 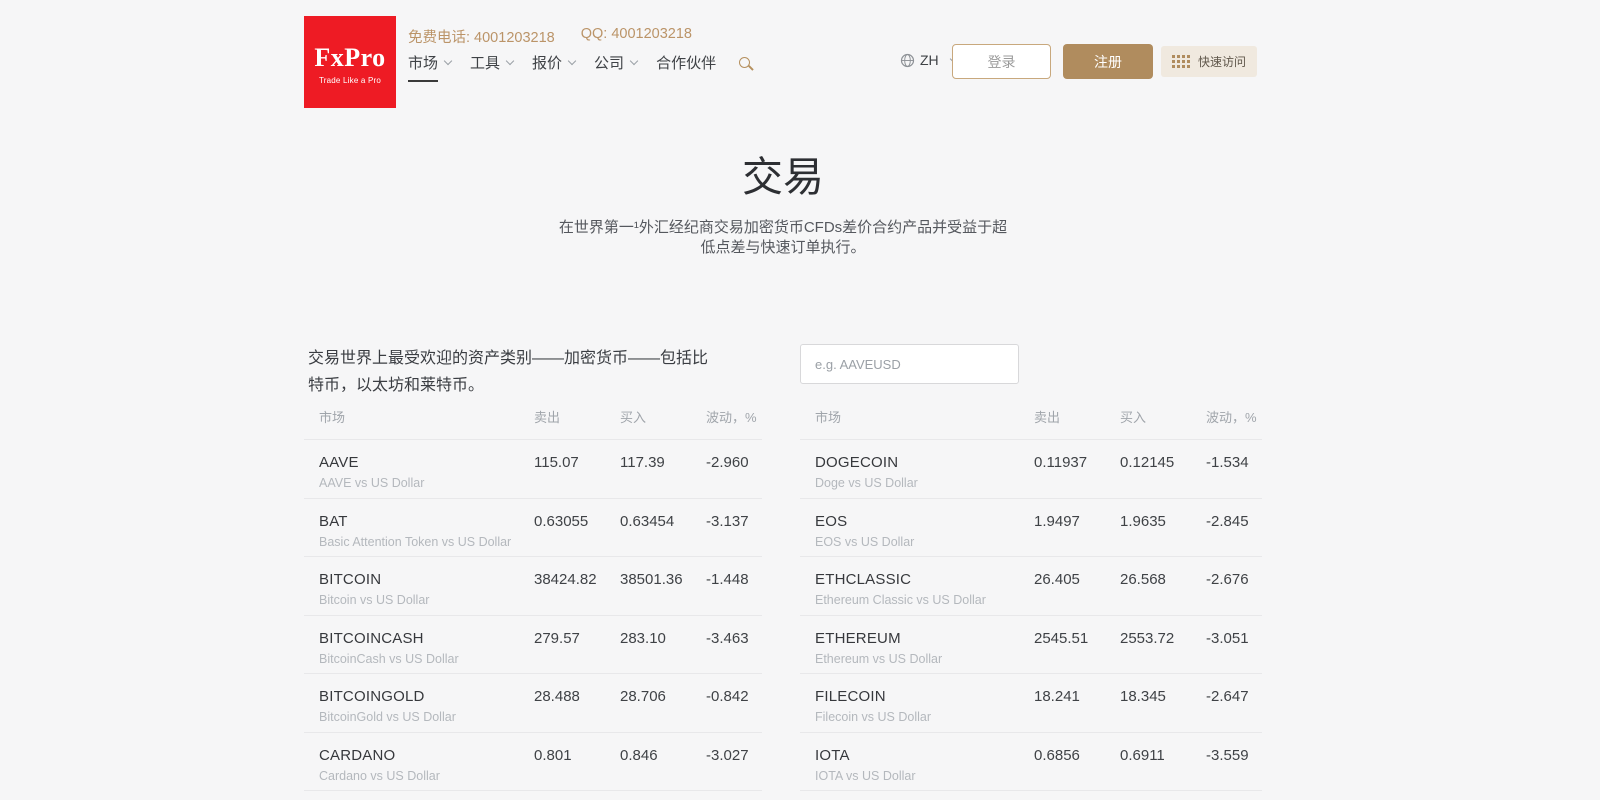 I want to click on change-percent: -0.842, so click(x=727, y=696).